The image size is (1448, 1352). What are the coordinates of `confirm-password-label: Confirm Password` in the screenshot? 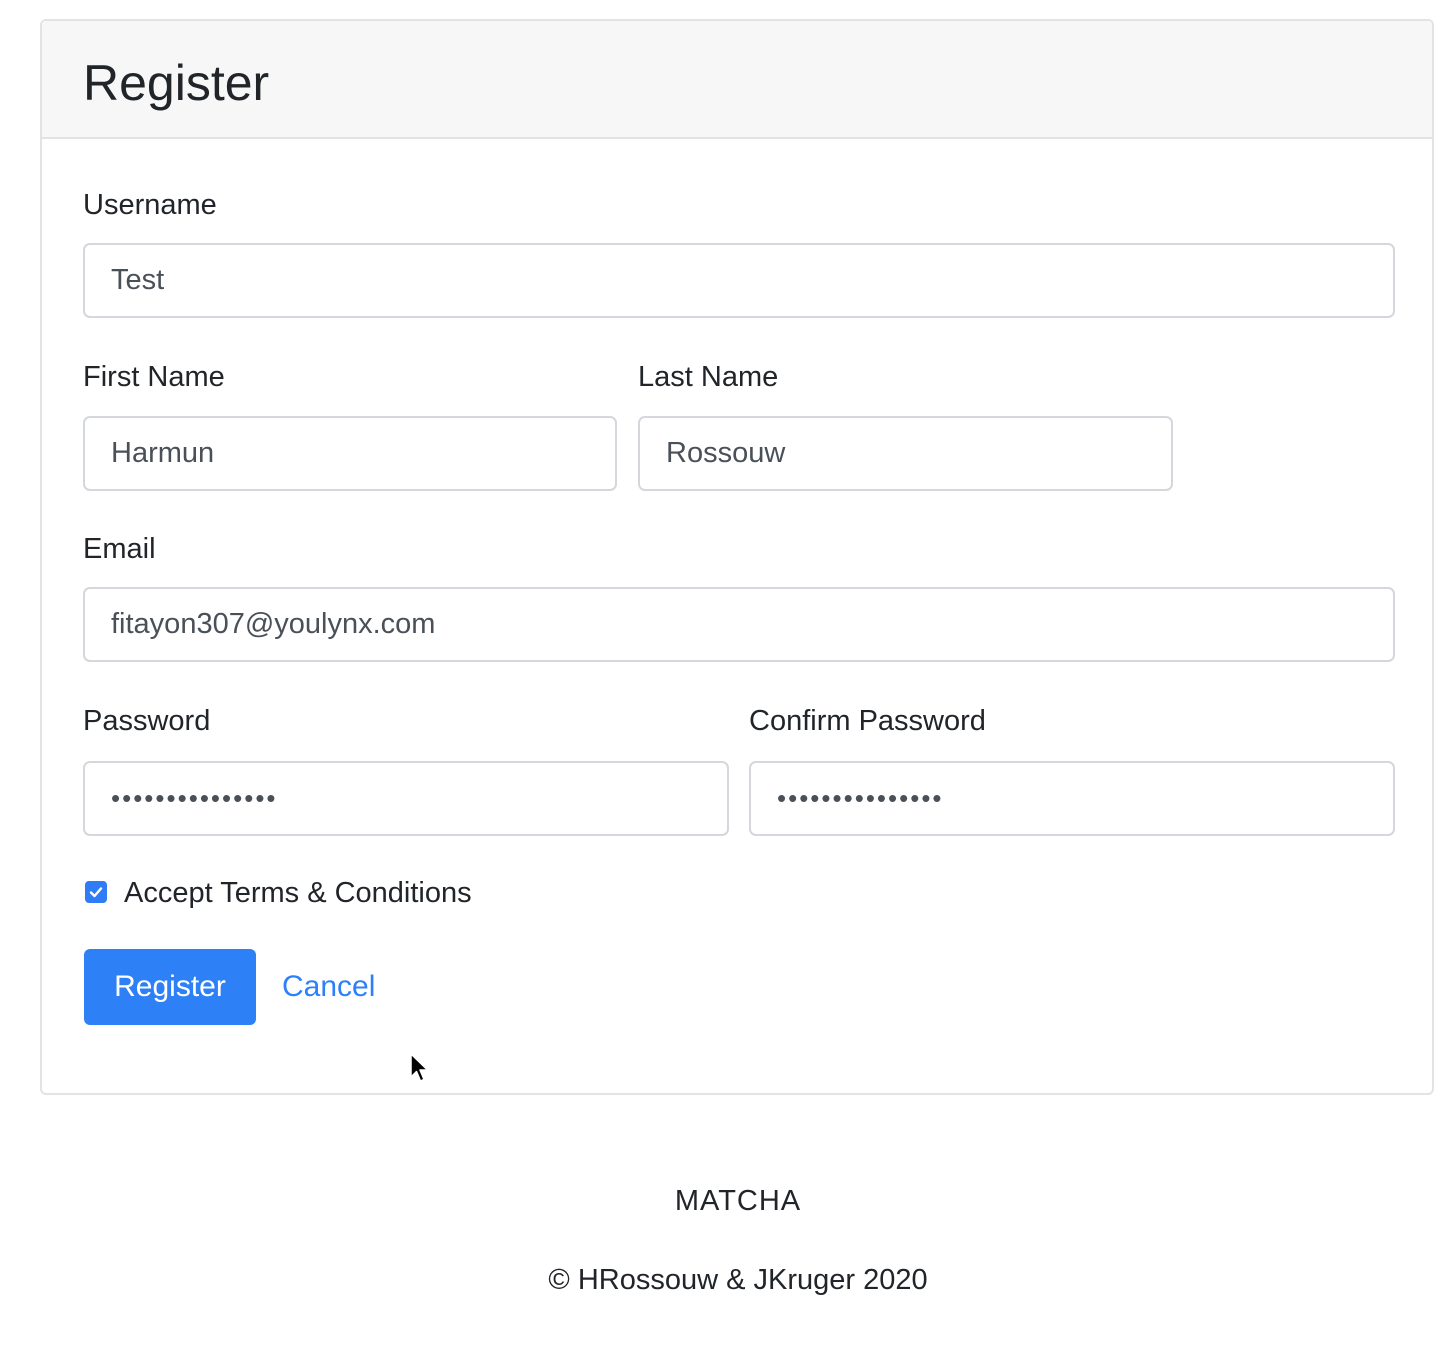 It's located at (867, 721).